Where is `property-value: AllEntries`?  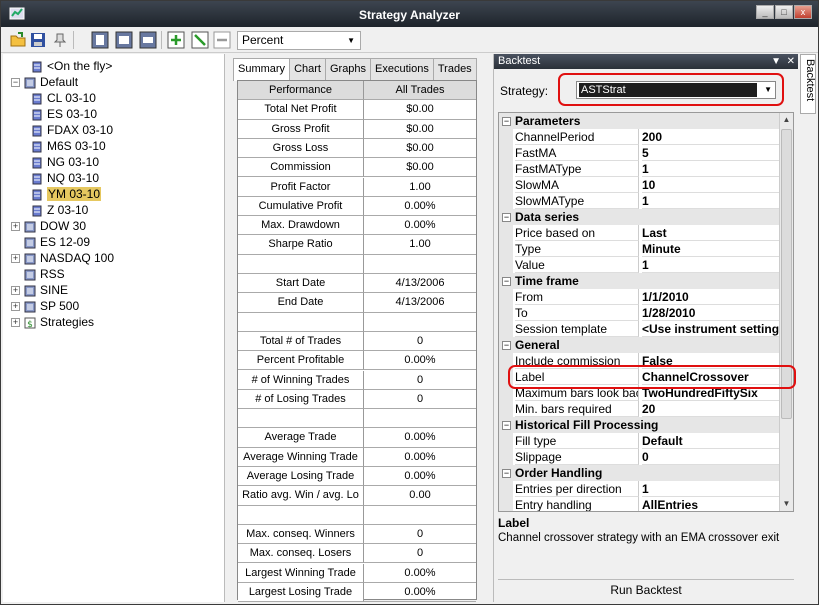 property-value: AllEntries is located at coordinates (710, 504).